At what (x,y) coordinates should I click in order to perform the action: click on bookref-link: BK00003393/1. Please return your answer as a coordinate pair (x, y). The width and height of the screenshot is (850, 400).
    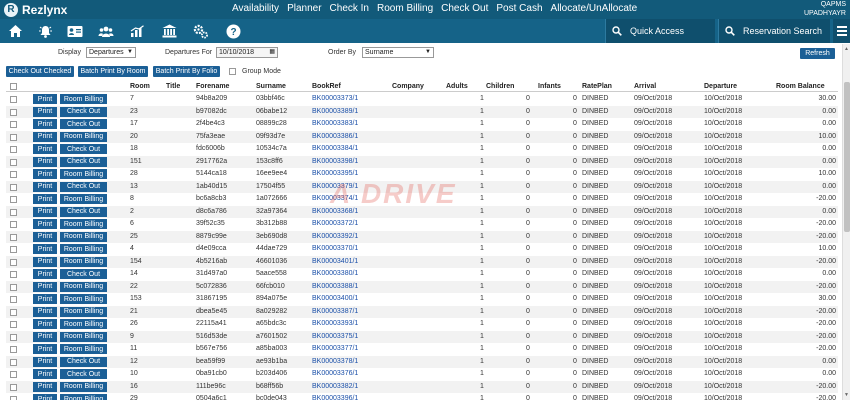
    Looking at the image, I should click on (335, 323).